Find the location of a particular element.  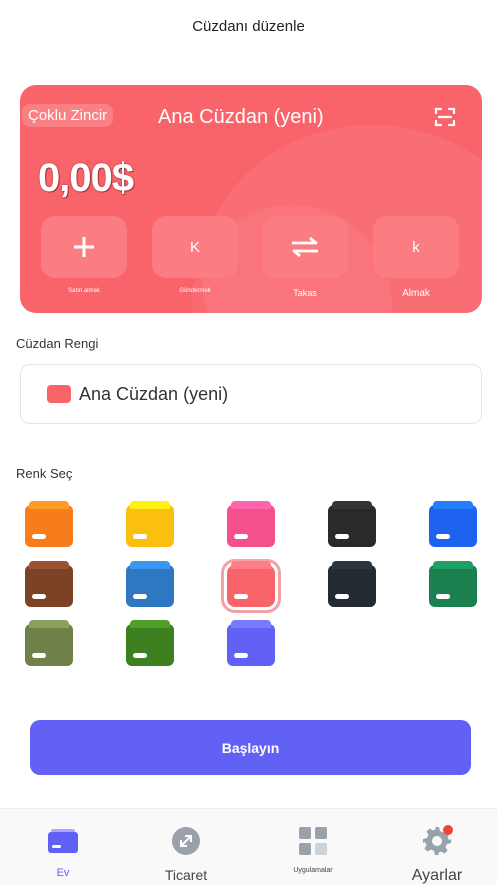

buy-button is located at coordinates (84, 247).